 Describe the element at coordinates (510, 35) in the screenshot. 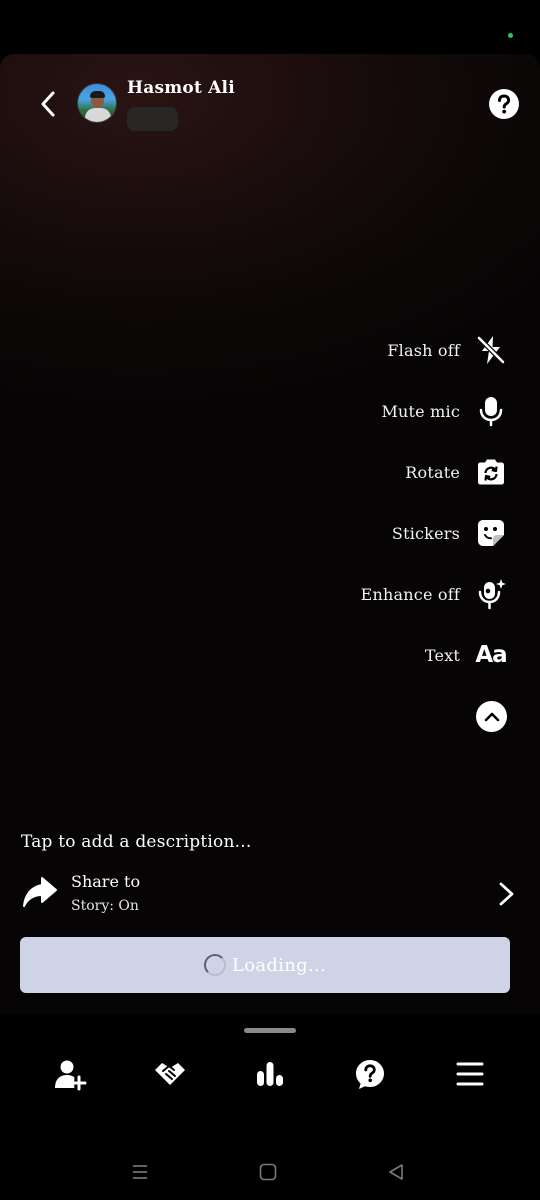

I see `status-indicator-dot` at that location.